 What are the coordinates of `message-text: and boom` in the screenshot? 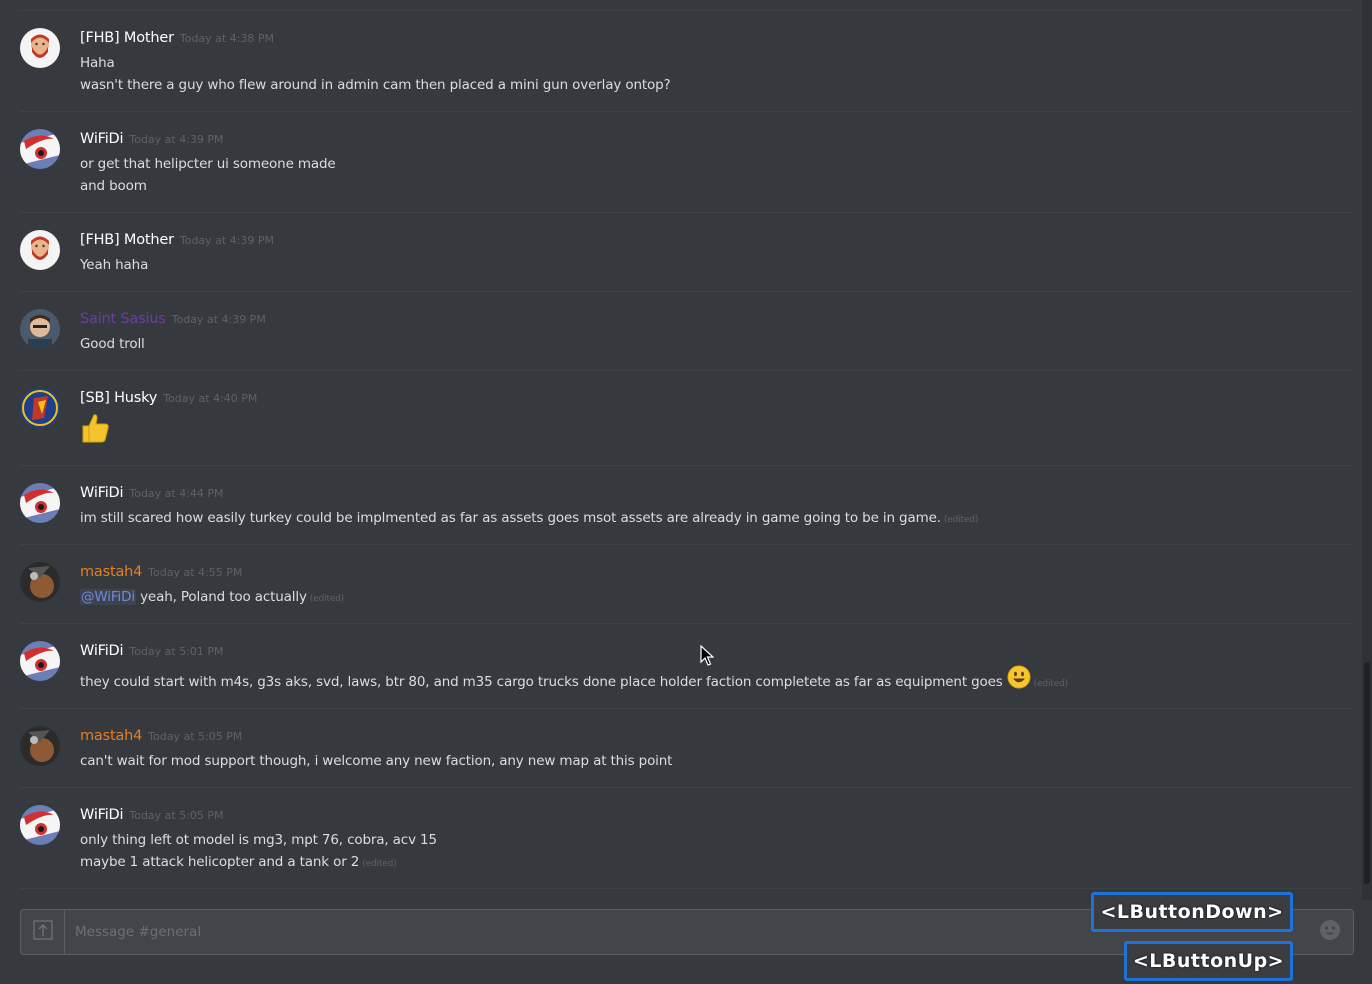 It's located at (716, 186).